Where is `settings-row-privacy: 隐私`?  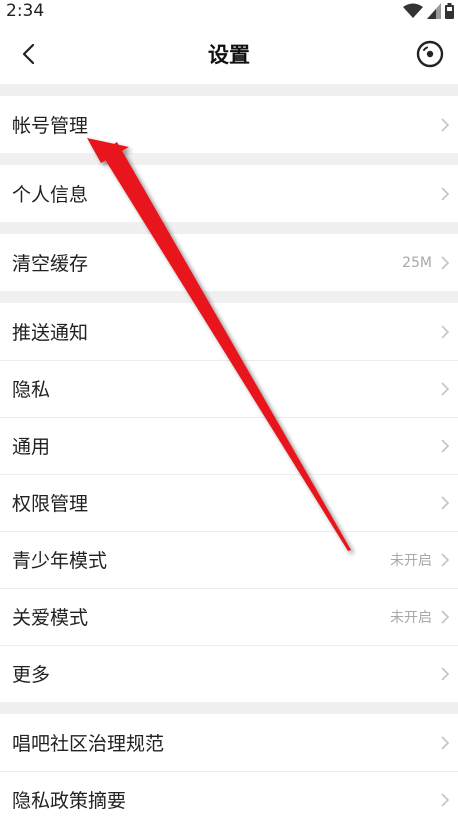
settings-row-privacy: 隐私 is located at coordinates (229, 388).